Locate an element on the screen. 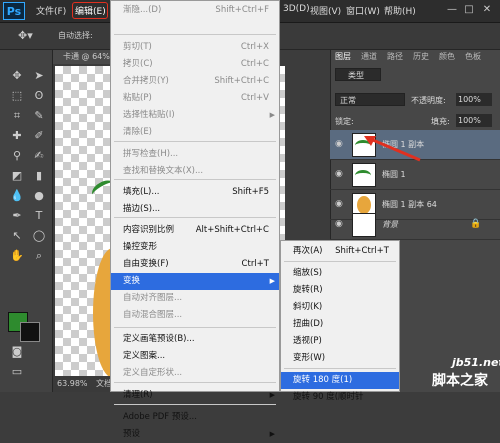  menu-item-label: 自由变换(F) is located at coordinates (146, 264).